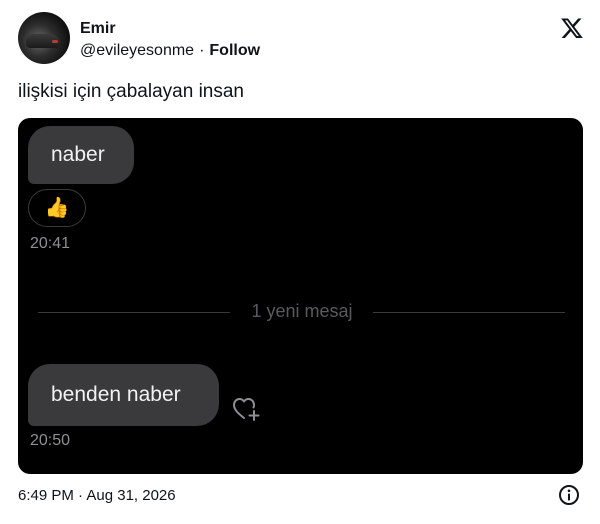 This screenshot has height=524, width=600. I want to click on thumbs-up-reaction-icon: 👍, so click(57, 208).